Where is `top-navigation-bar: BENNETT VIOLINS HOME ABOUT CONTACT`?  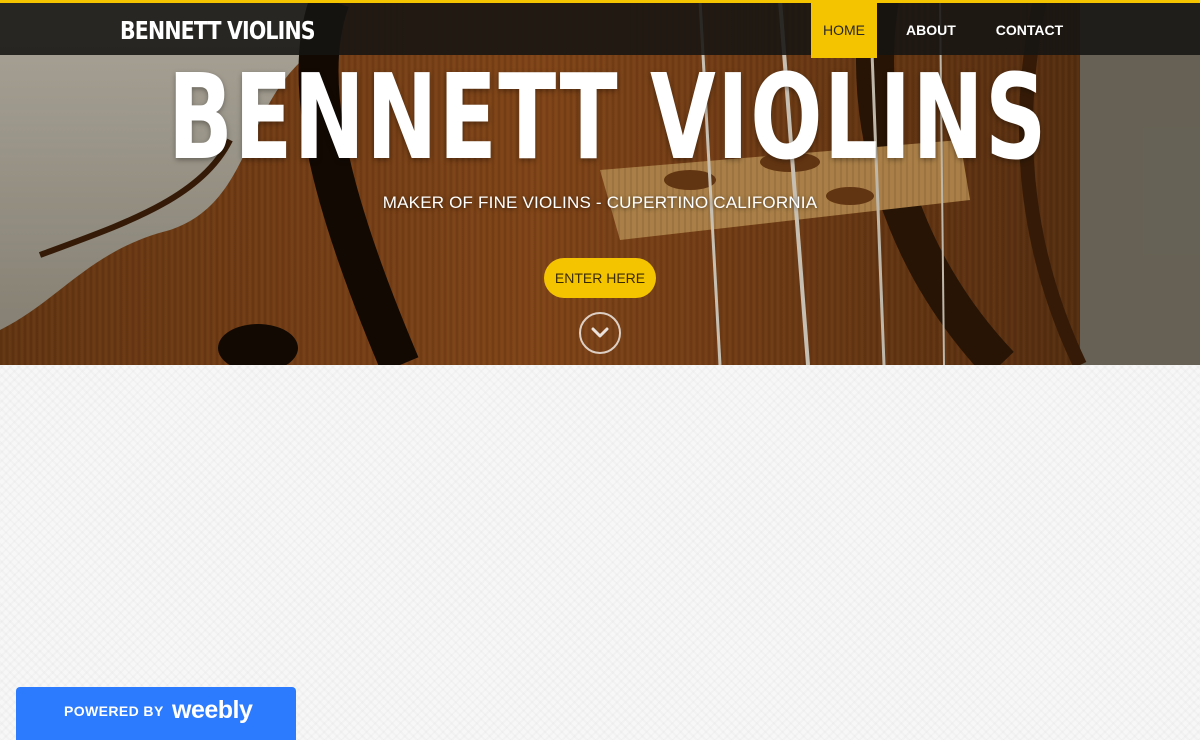
top-navigation-bar: BENNETT VIOLINS HOME ABOUT CONTACT is located at coordinates (600, 29).